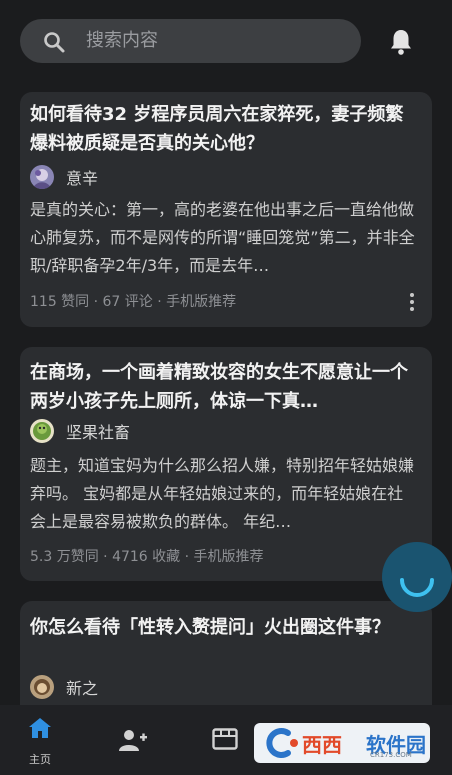  I want to click on card-title: 你怎么看待「性转入赘提问」火出圈这件事？, so click(224, 627).